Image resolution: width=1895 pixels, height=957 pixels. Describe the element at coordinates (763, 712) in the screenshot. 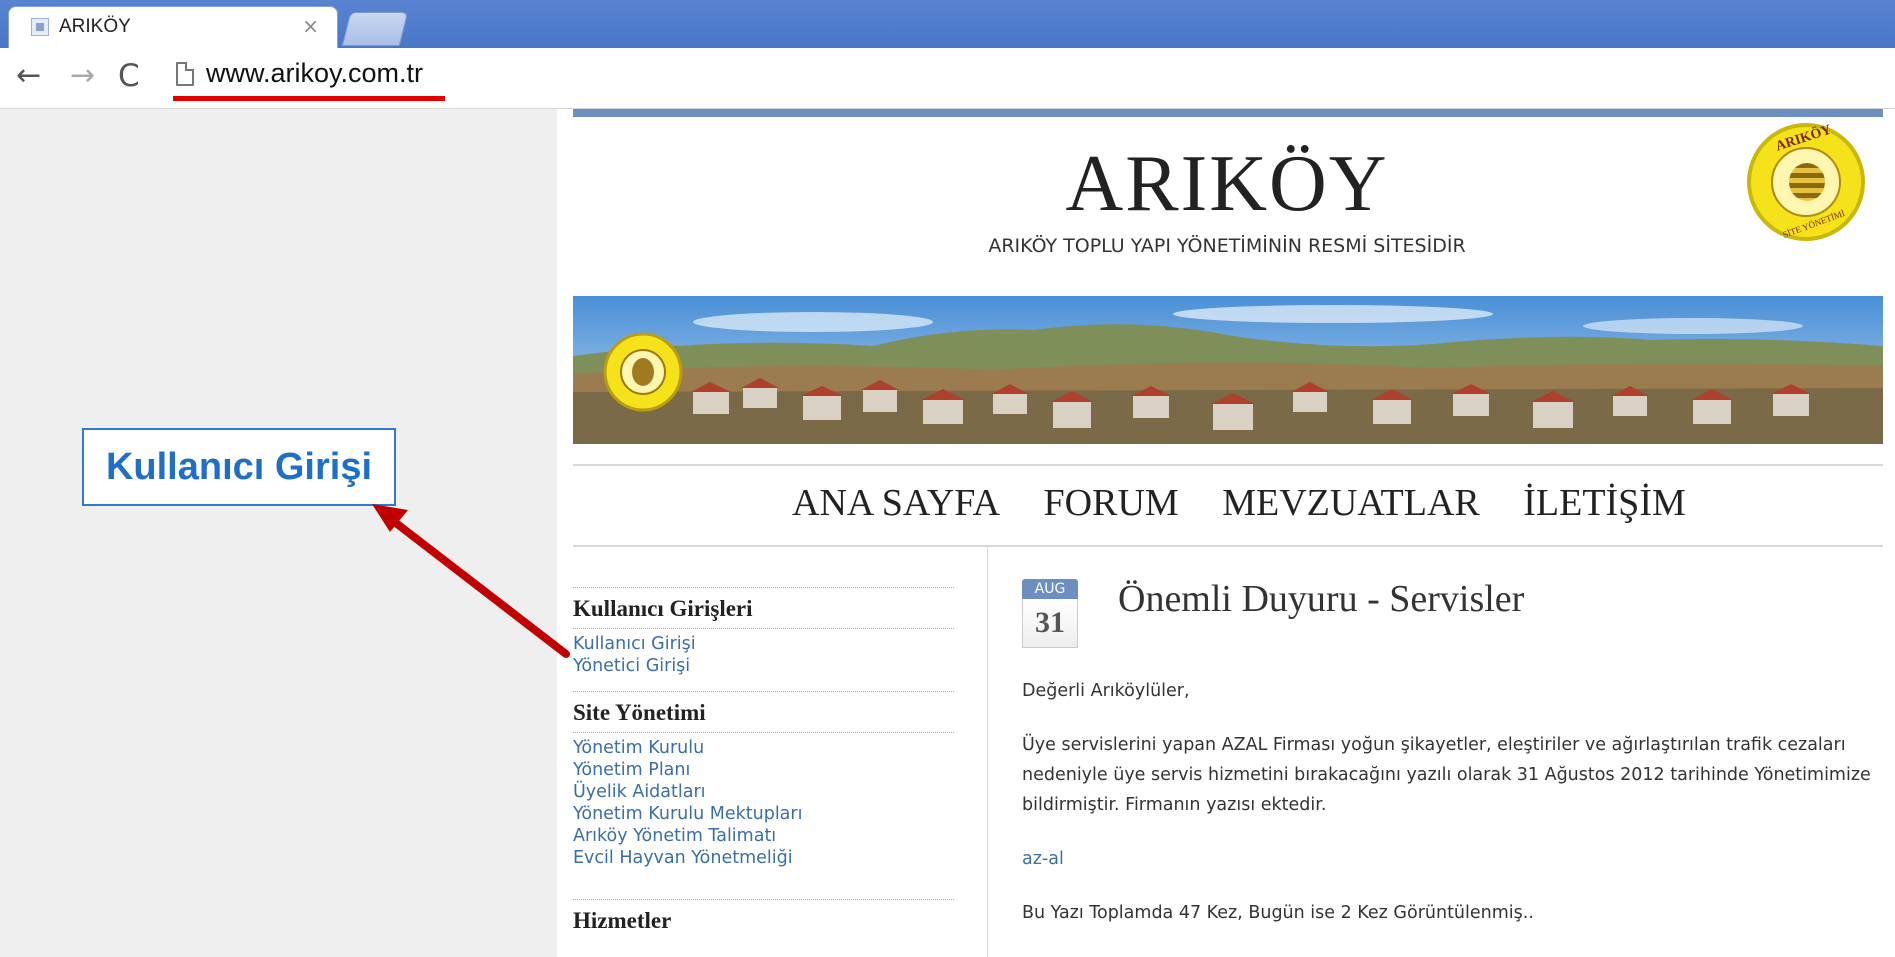

I see `sidebar-heading-site-management: Site Yönetimi` at that location.